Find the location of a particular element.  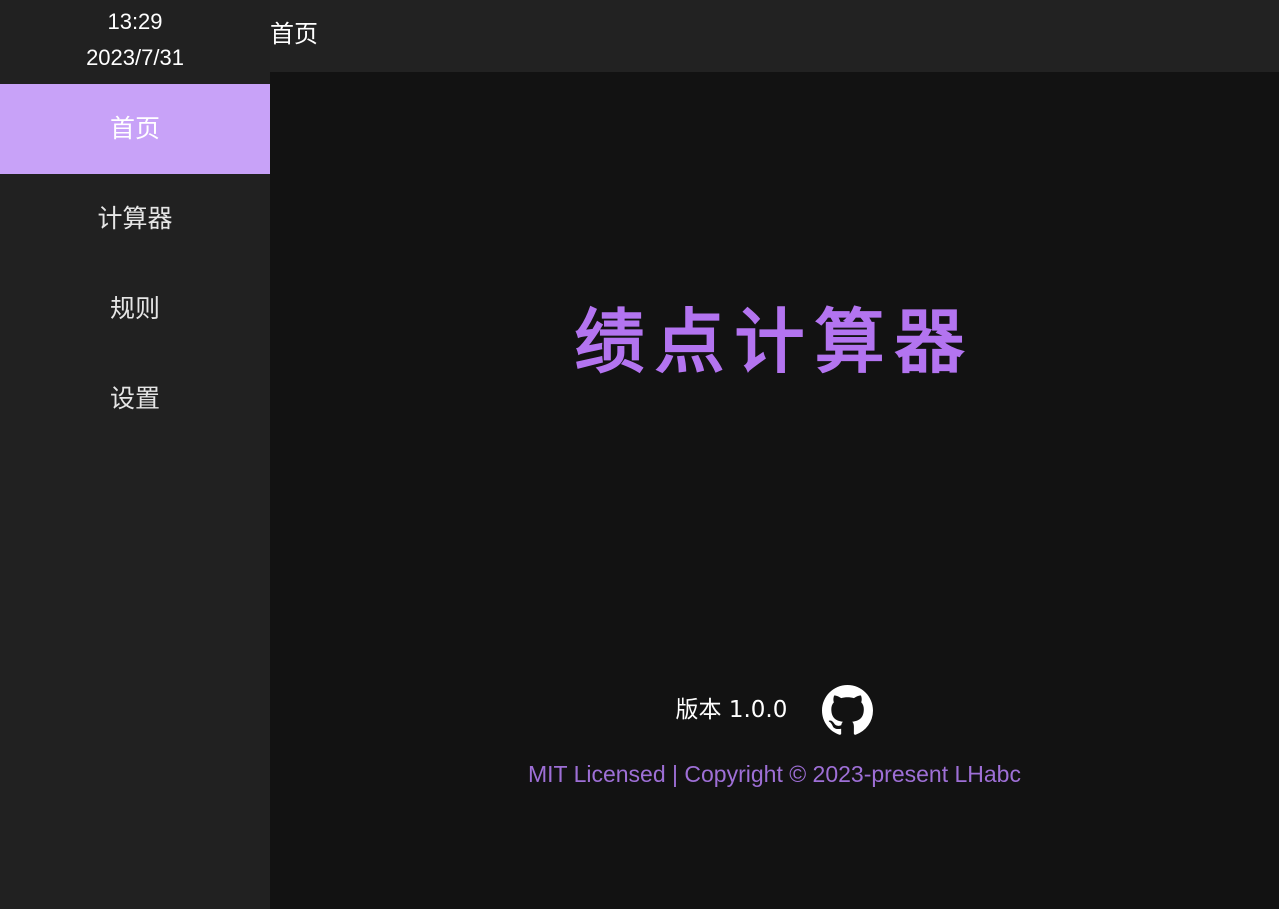

sidebar-item-home: 首页 is located at coordinates (135, 129).